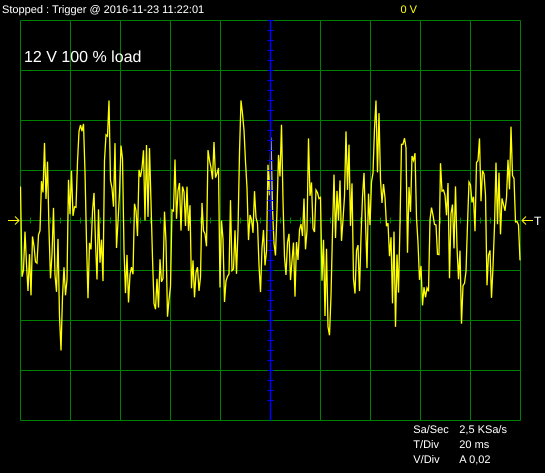 This screenshot has width=545, height=473. What do you see at coordinates (538, 220) in the screenshot?
I see `trigger-marker-label: T` at bounding box center [538, 220].